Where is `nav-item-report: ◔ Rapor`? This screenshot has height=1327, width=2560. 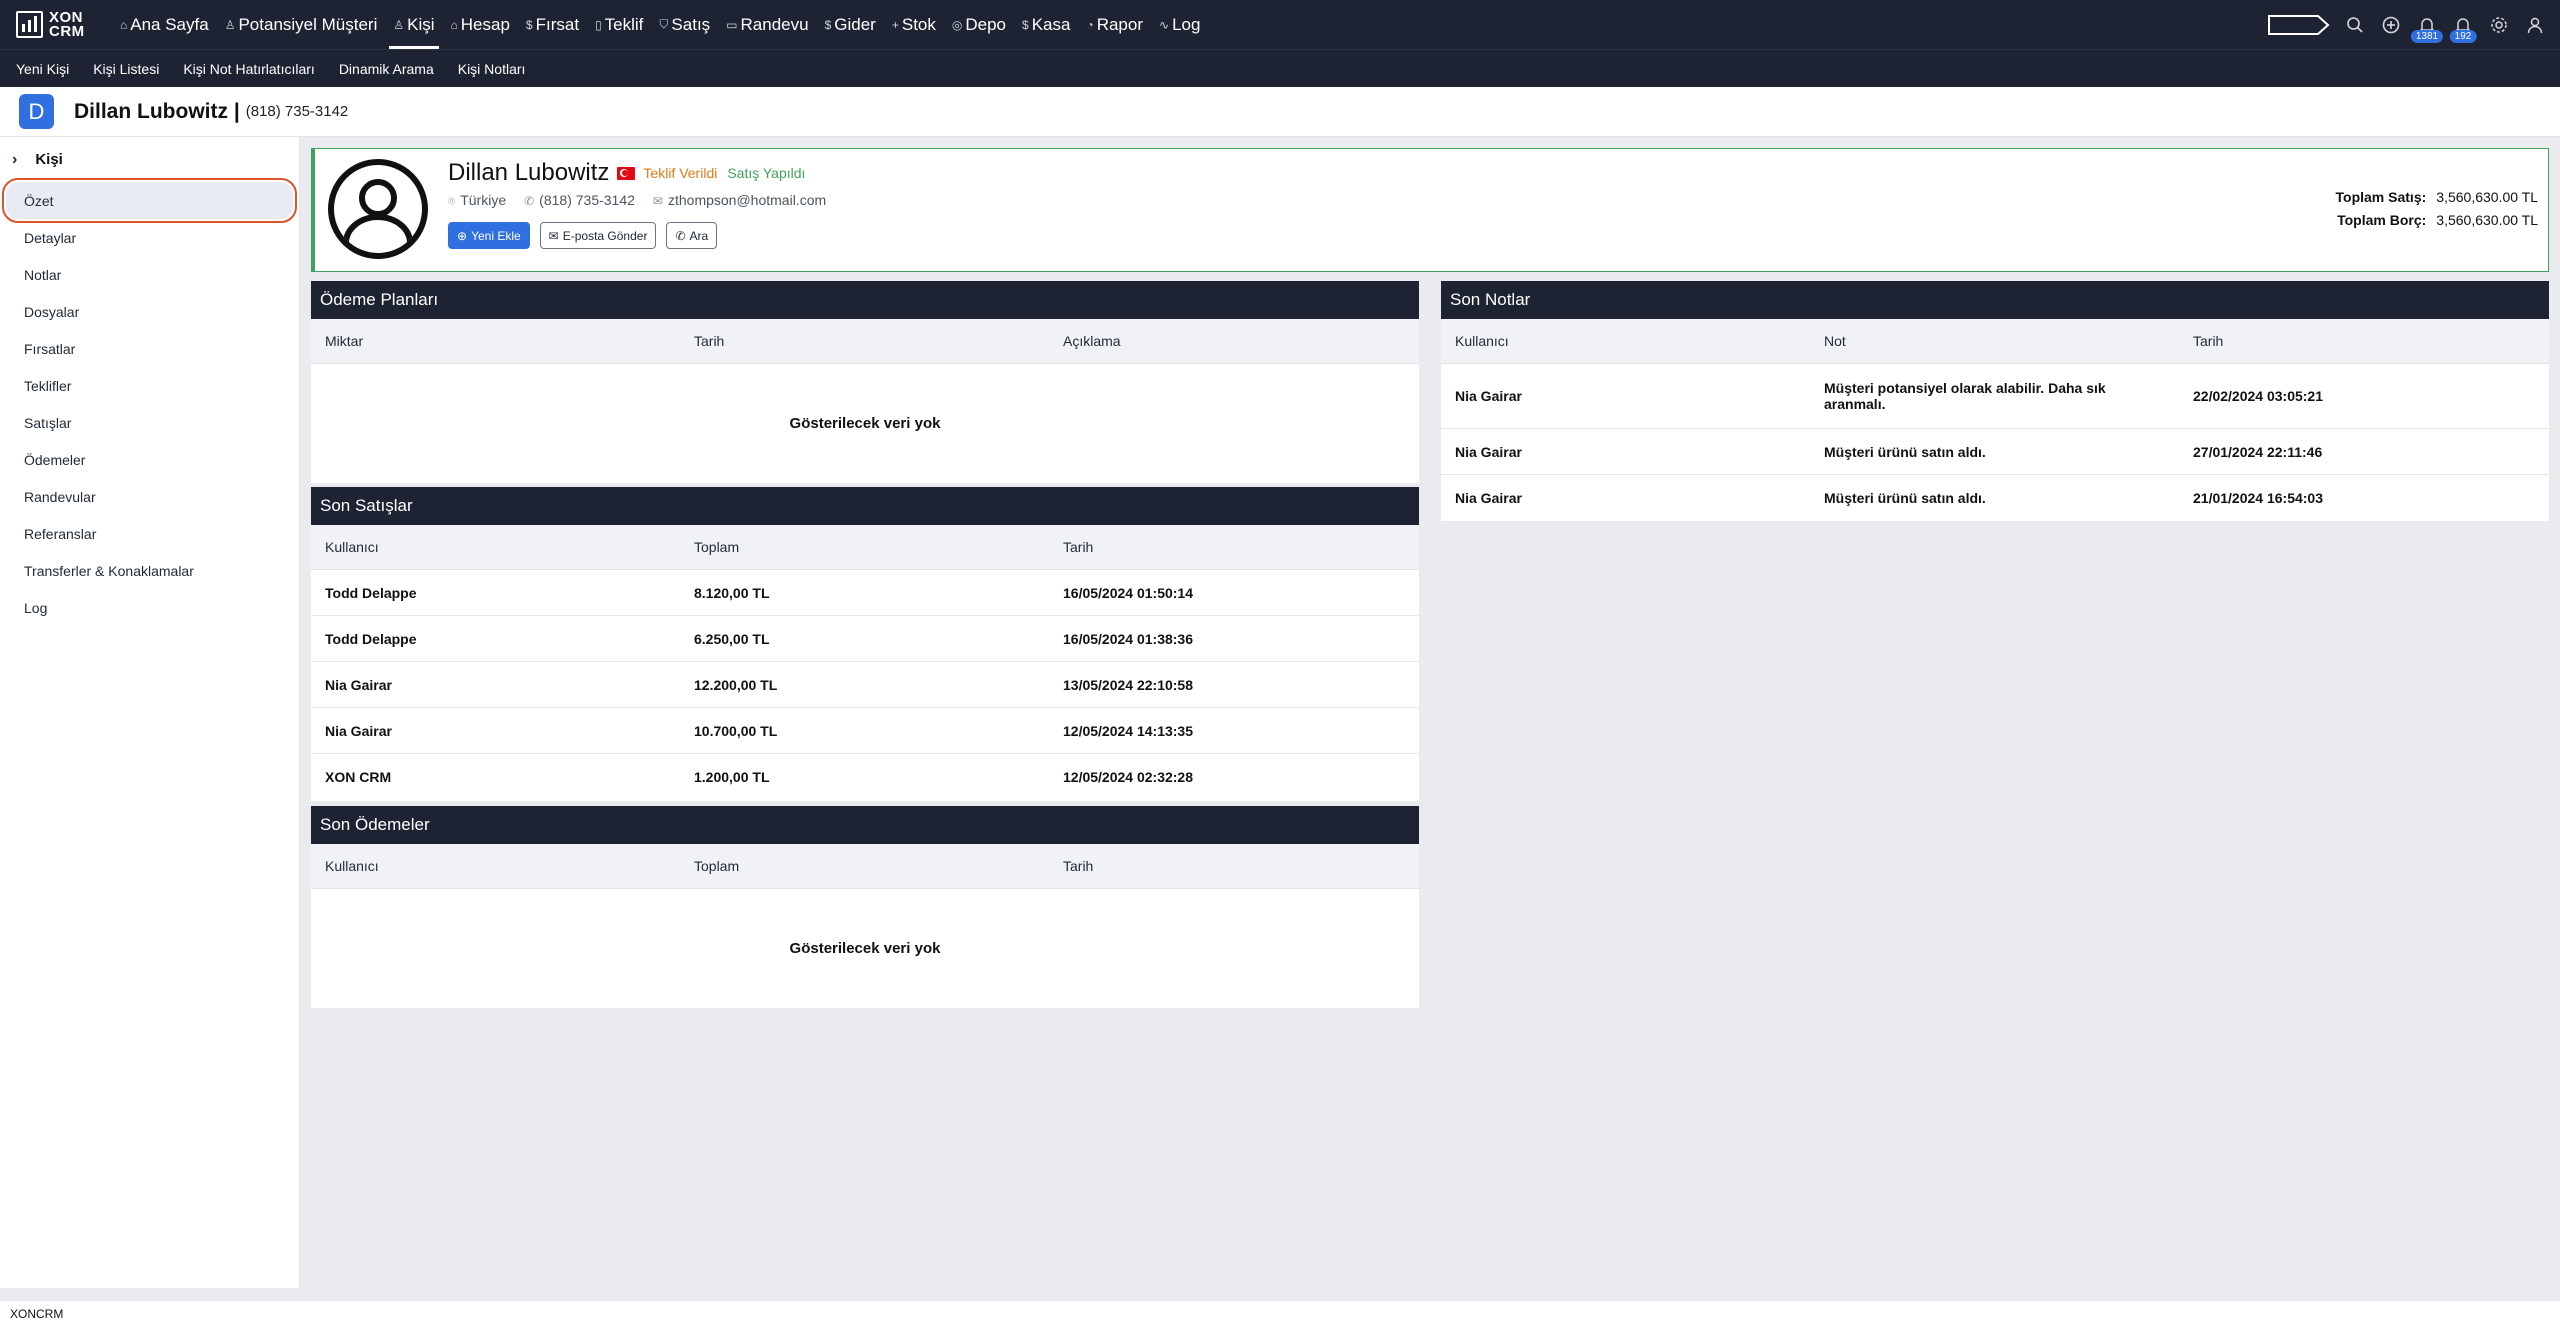 nav-item-report: ◔ Rapor is located at coordinates (1114, 24).